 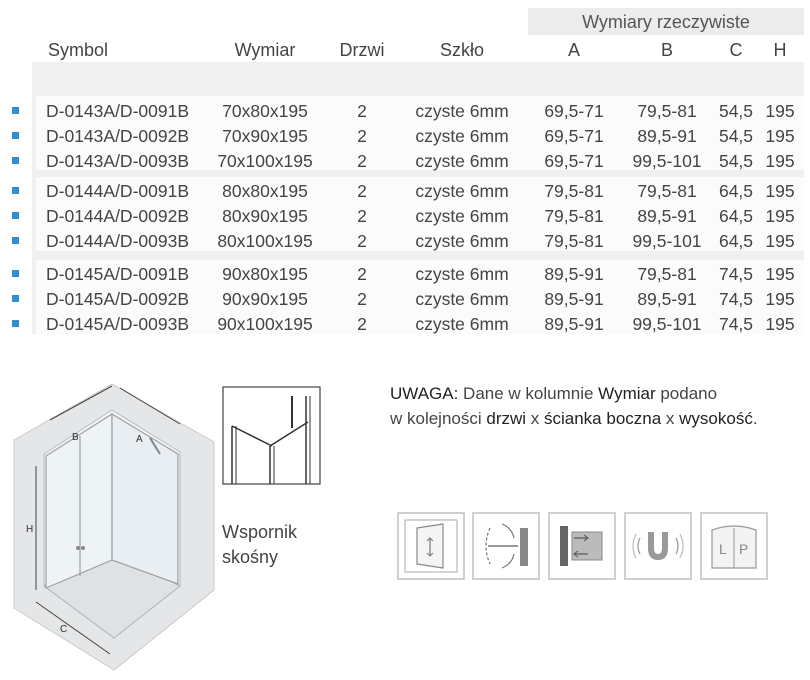 I want to click on note-text-2: podano, so click(x=686, y=393).